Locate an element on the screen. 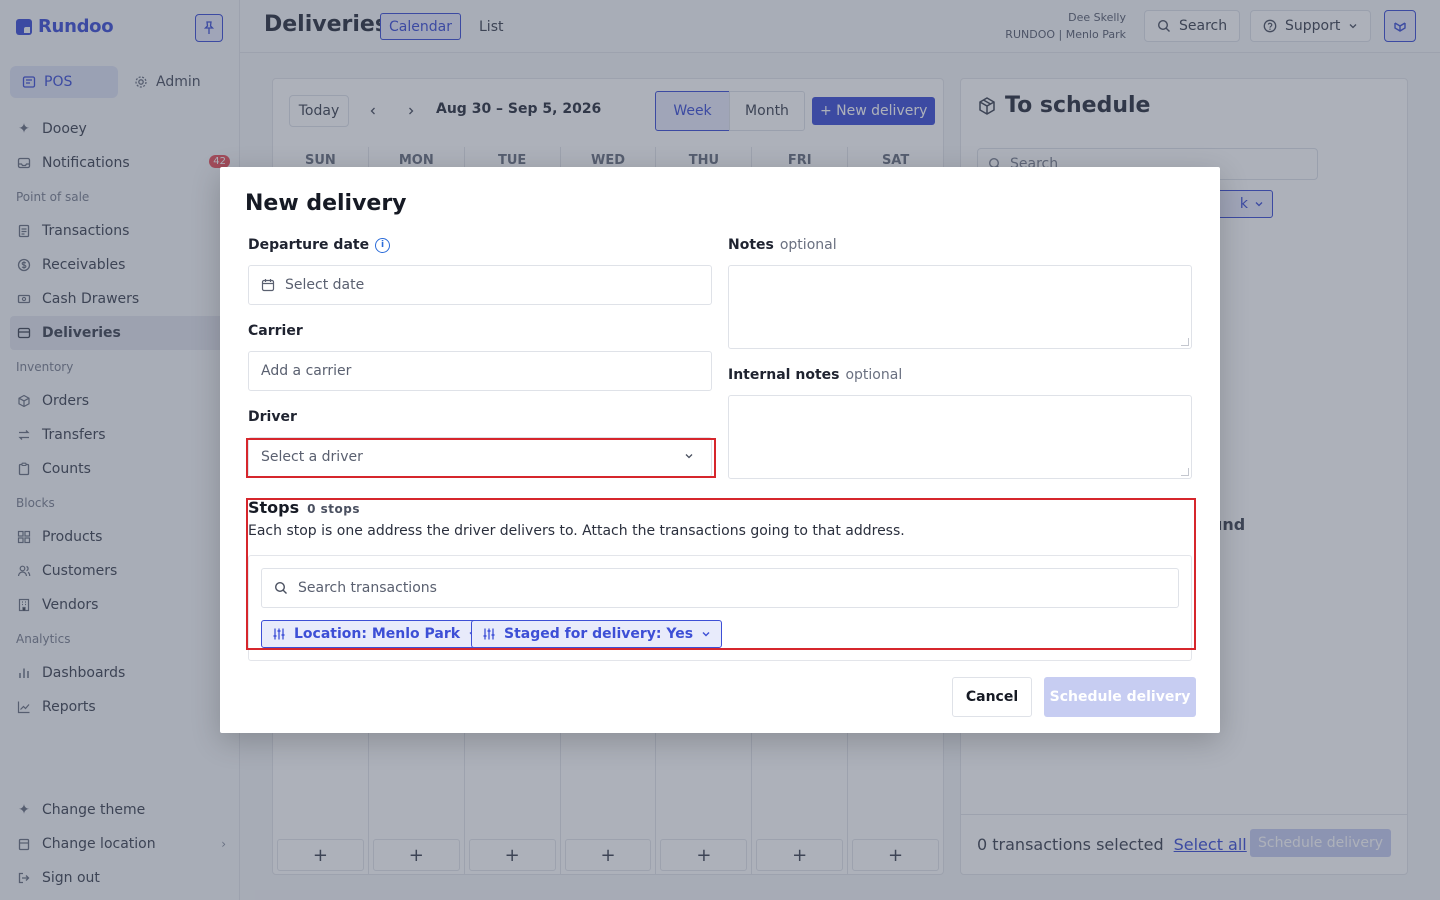 Image resolution: width=1440 pixels, height=900 pixels. notes-textarea is located at coordinates (960, 307).